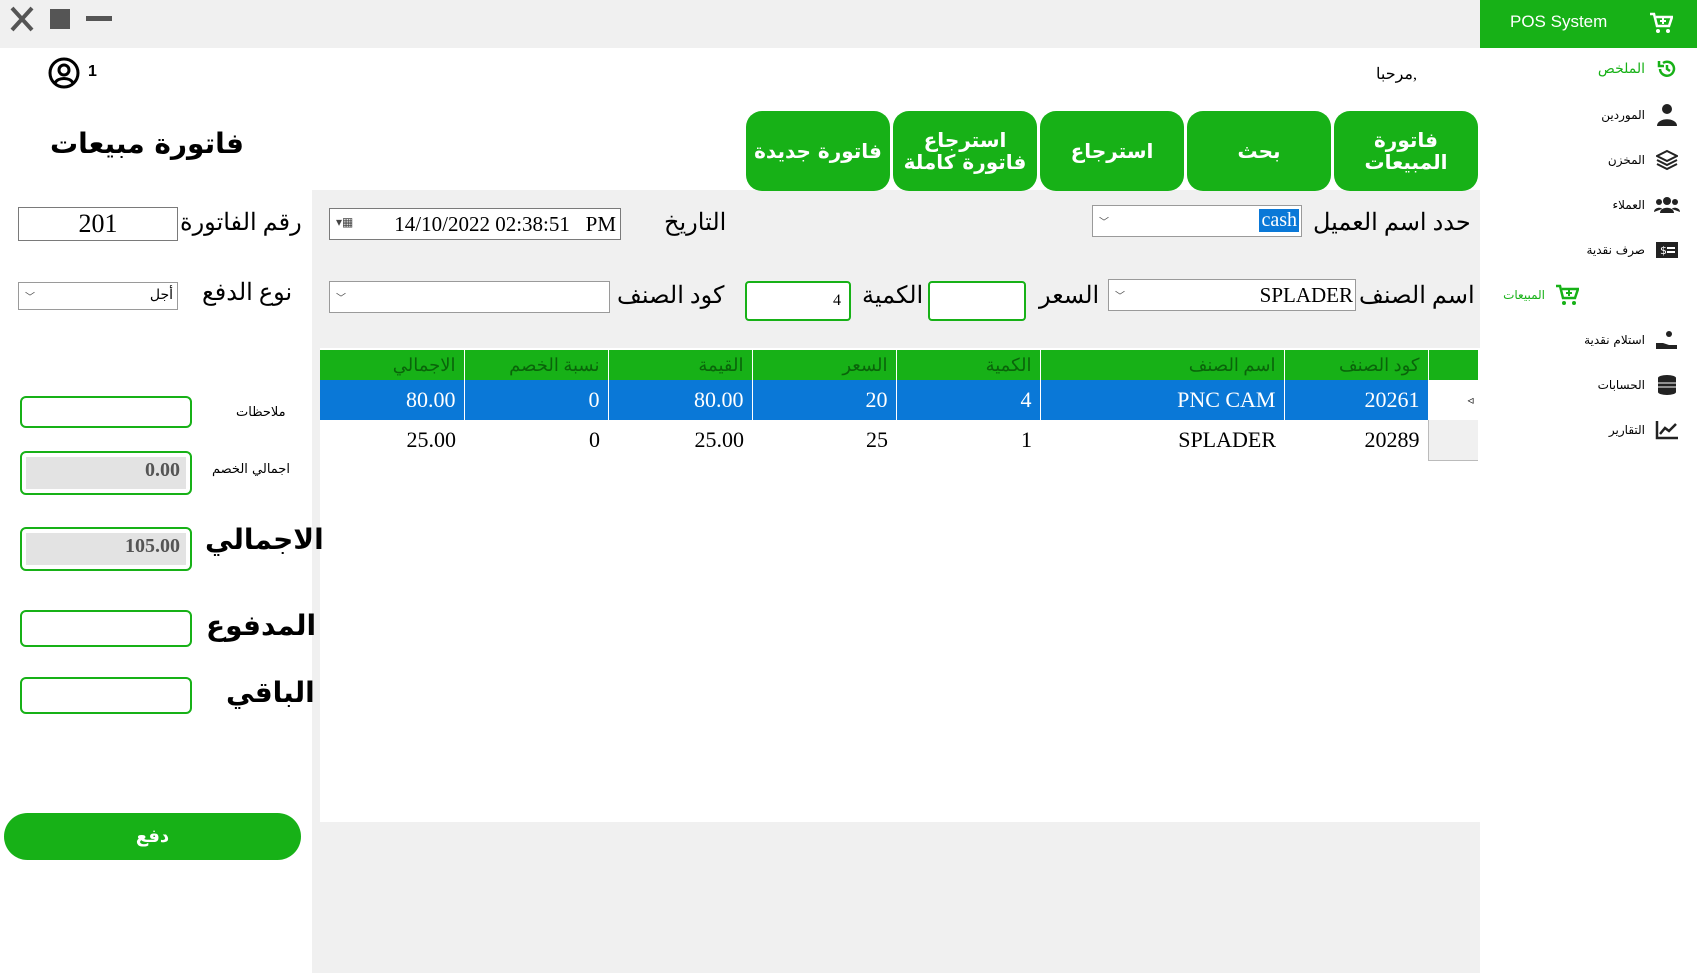  I want to click on paid-input, so click(106, 628).